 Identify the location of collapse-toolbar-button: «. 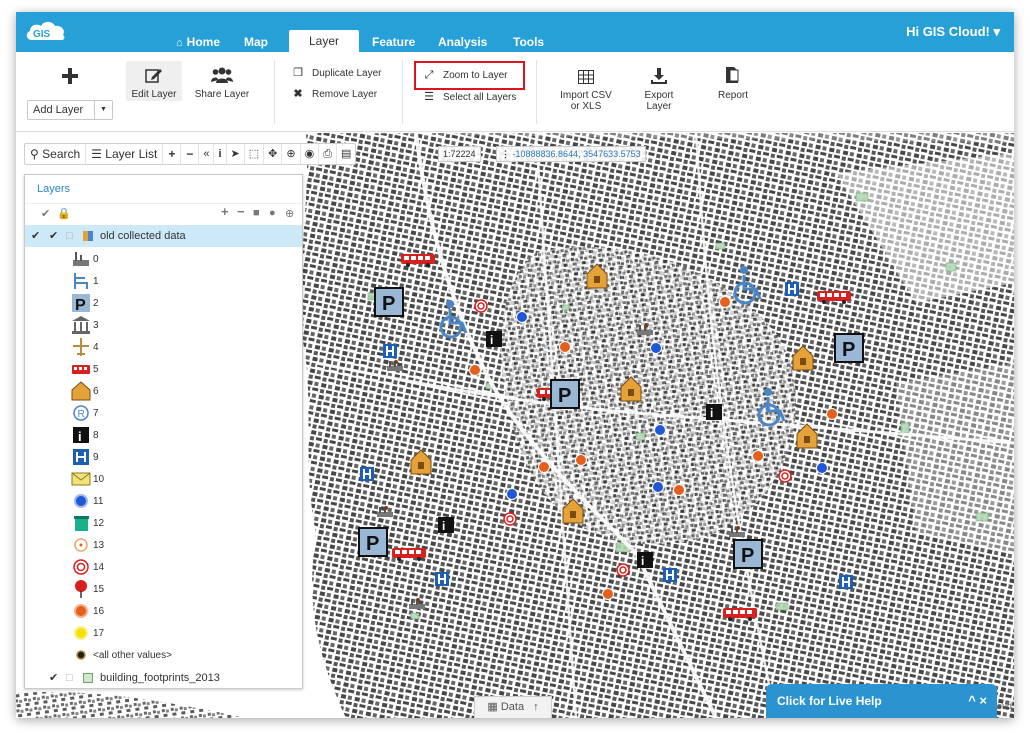
(207, 154).